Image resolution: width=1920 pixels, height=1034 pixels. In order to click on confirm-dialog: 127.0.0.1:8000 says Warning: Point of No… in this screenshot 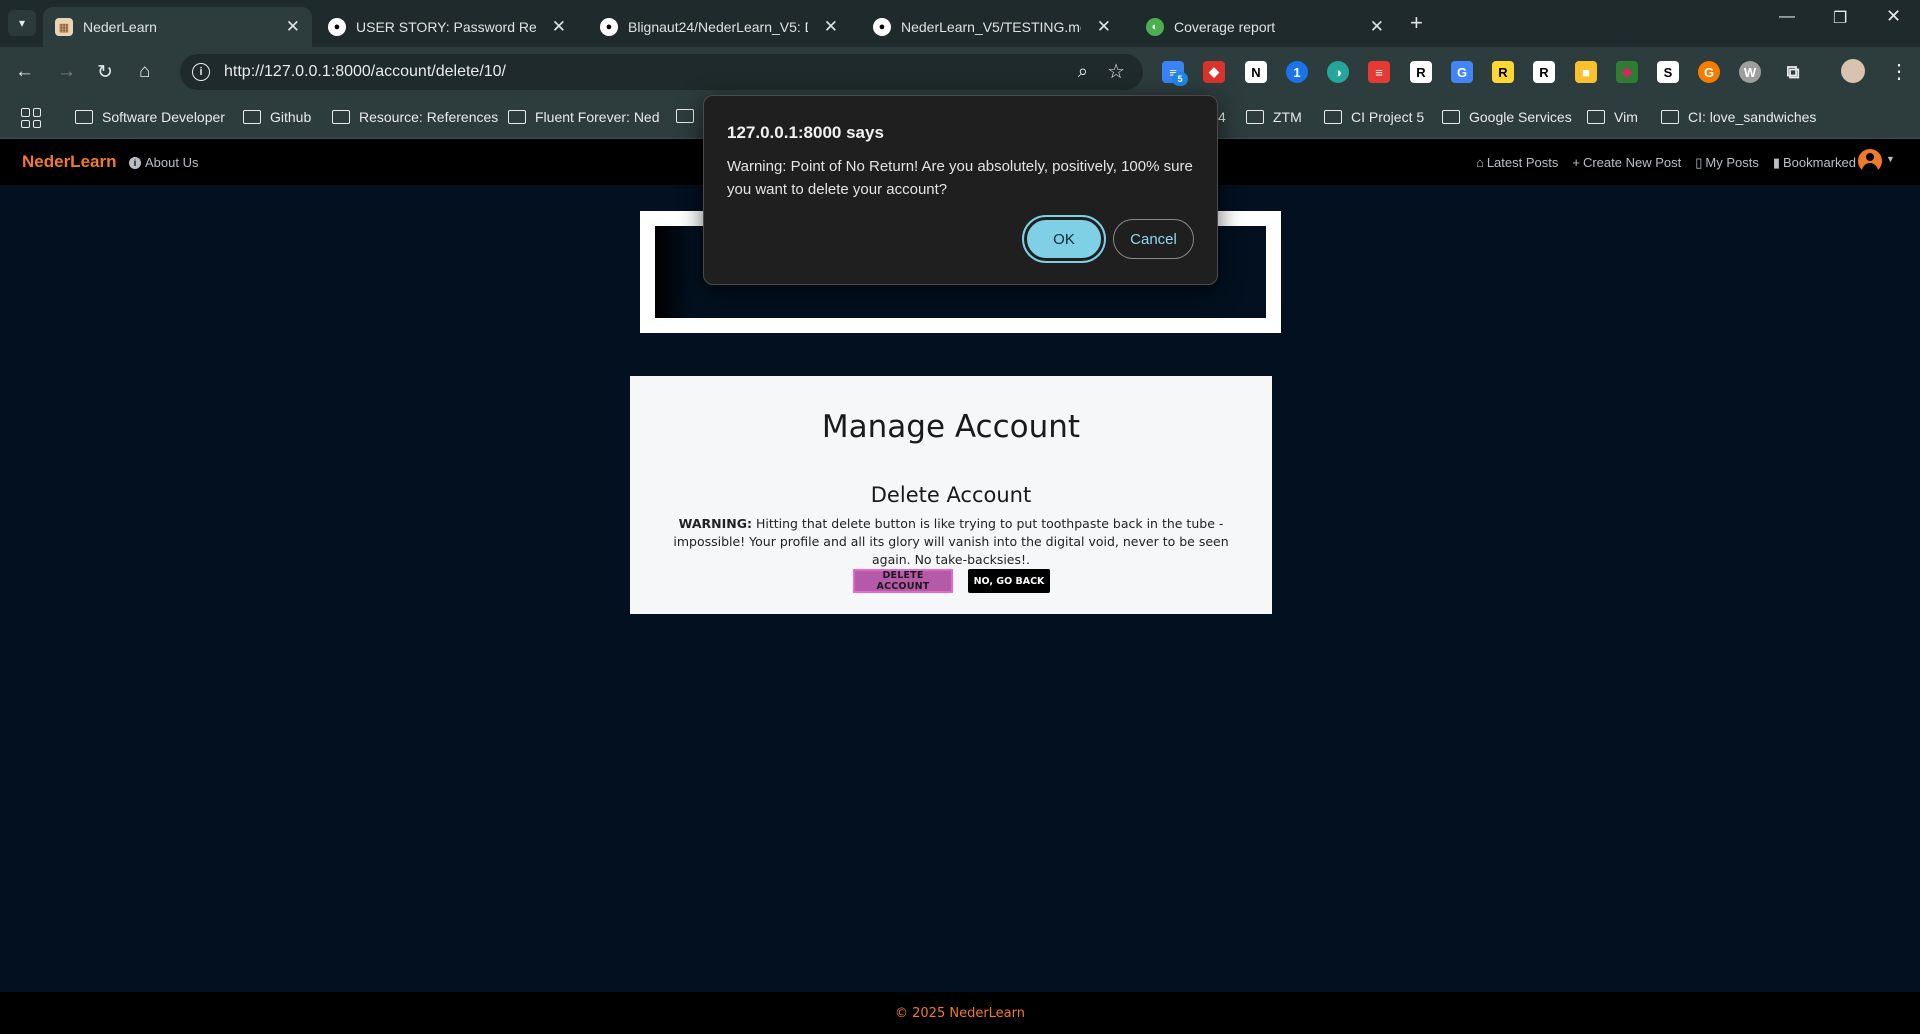, I will do `click(960, 190)`.